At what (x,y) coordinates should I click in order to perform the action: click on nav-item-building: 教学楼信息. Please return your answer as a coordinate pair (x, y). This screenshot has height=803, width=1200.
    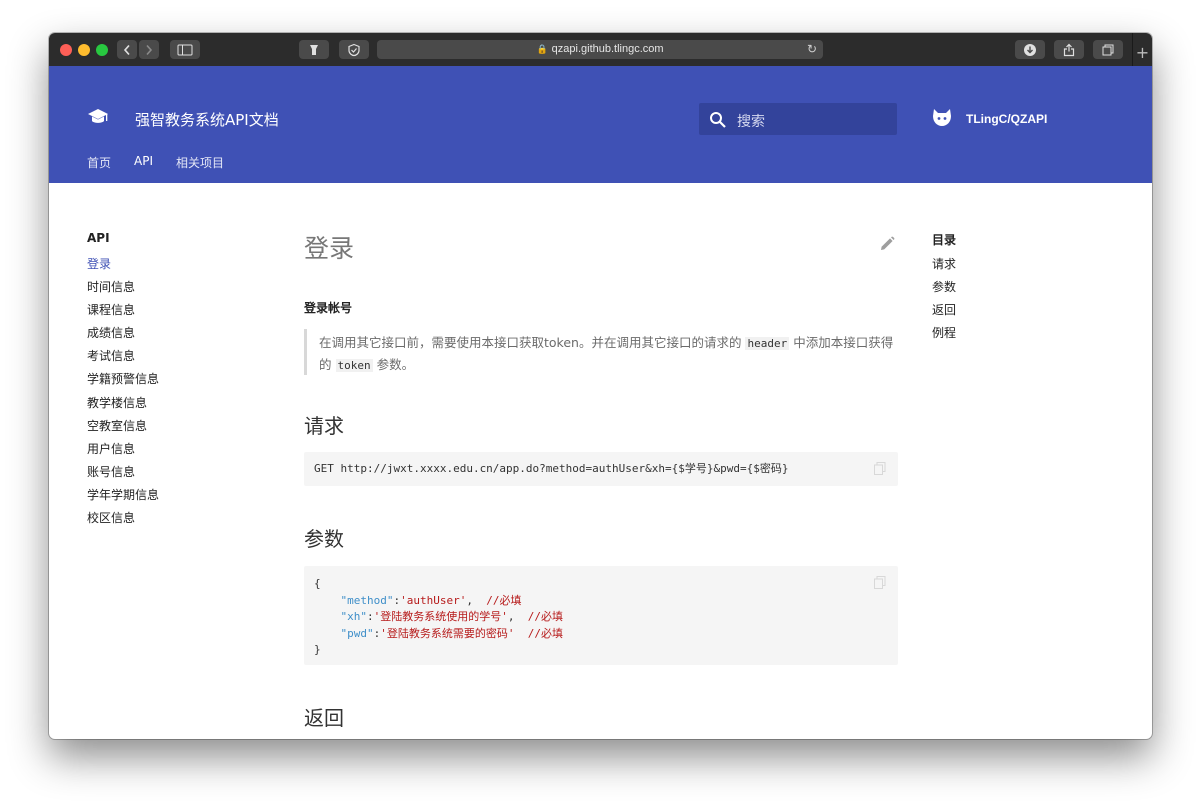
    Looking at the image, I should click on (117, 402).